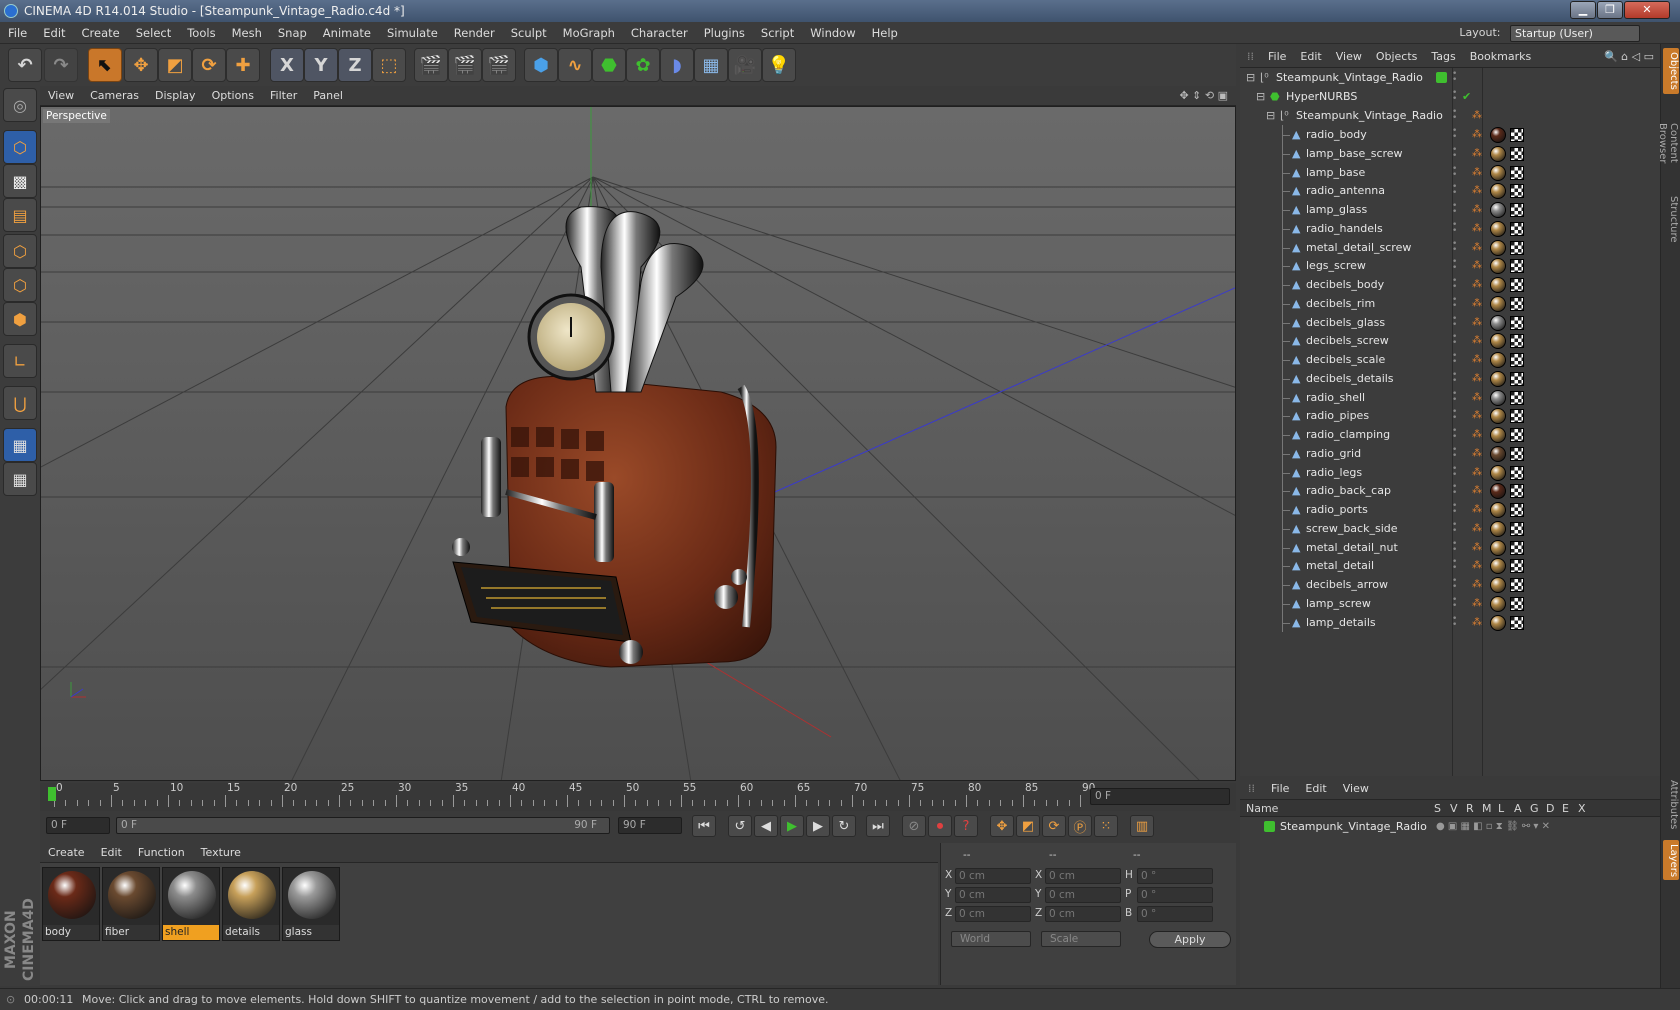 Image resolution: width=1680 pixels, height=1010 pixels. I want to click on add-light-button: 💡, so click(779, 65).